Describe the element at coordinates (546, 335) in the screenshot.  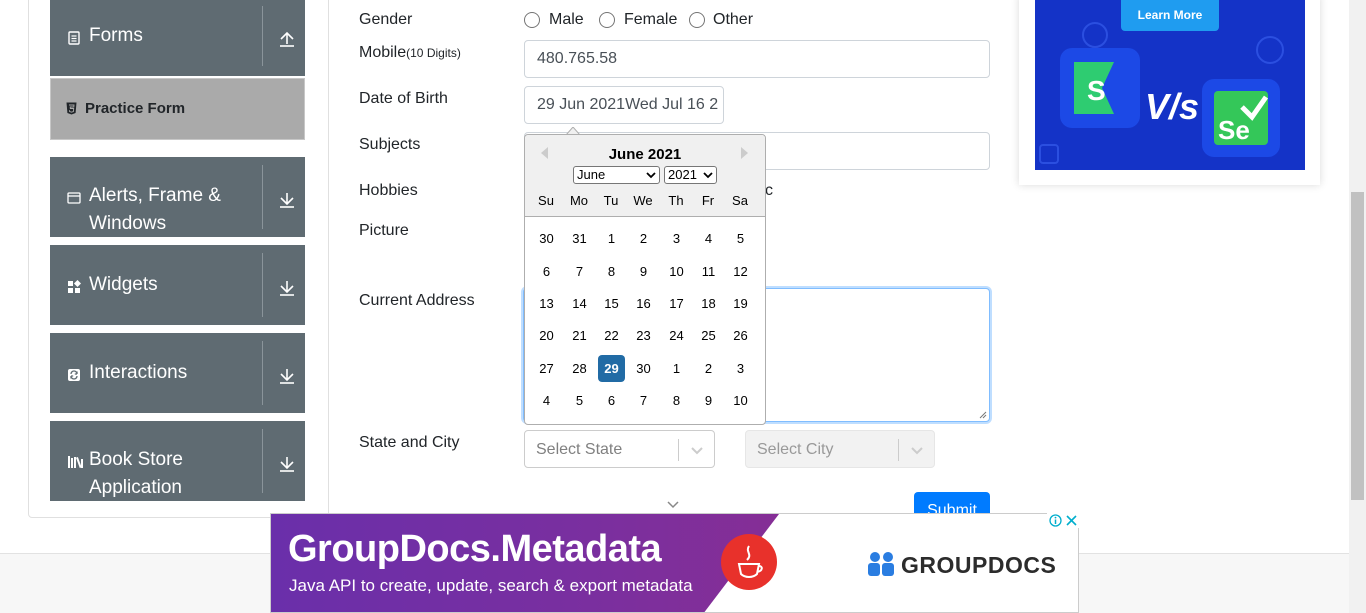
I see `calendar-day: 20` at that location.